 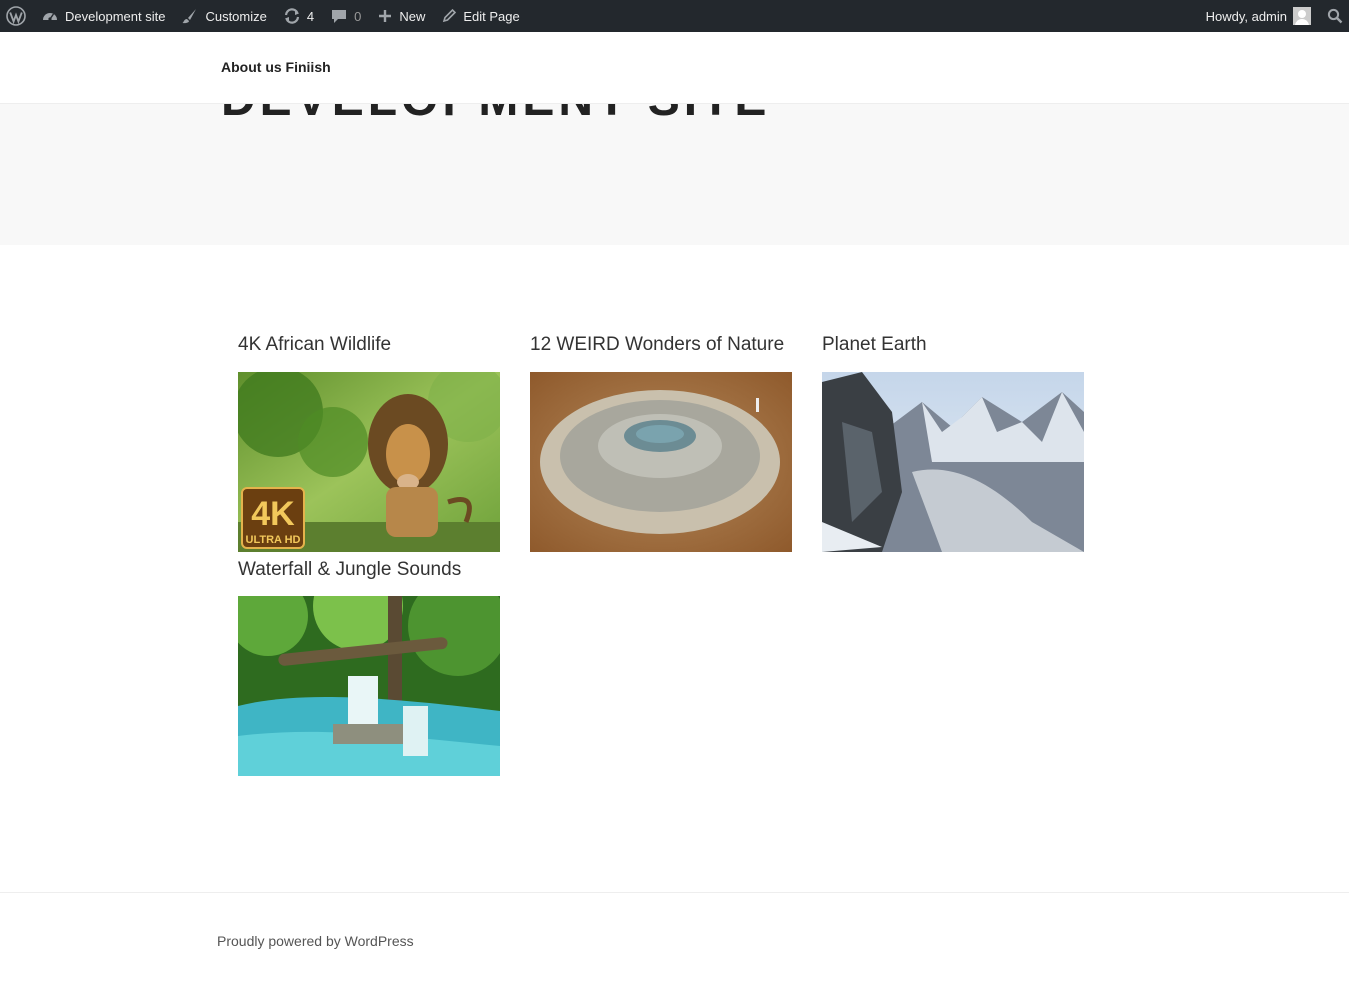 I want to click on updates-button: 4, so click(x=298, y=16).